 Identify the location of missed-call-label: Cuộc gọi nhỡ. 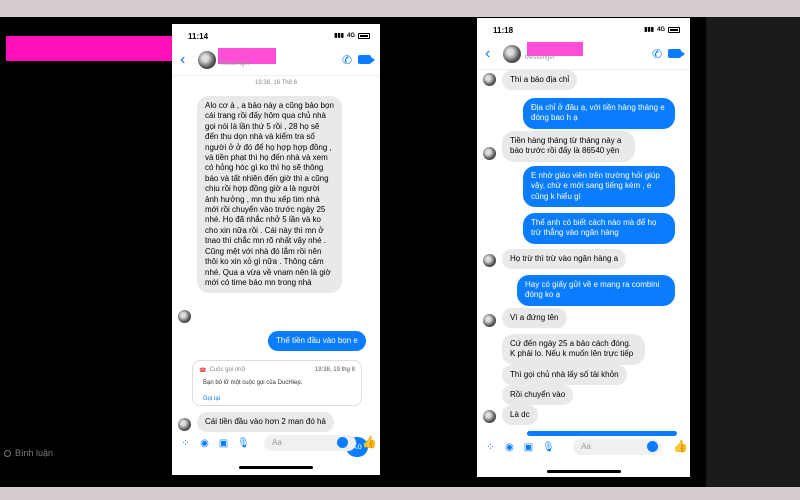
(227, 370).